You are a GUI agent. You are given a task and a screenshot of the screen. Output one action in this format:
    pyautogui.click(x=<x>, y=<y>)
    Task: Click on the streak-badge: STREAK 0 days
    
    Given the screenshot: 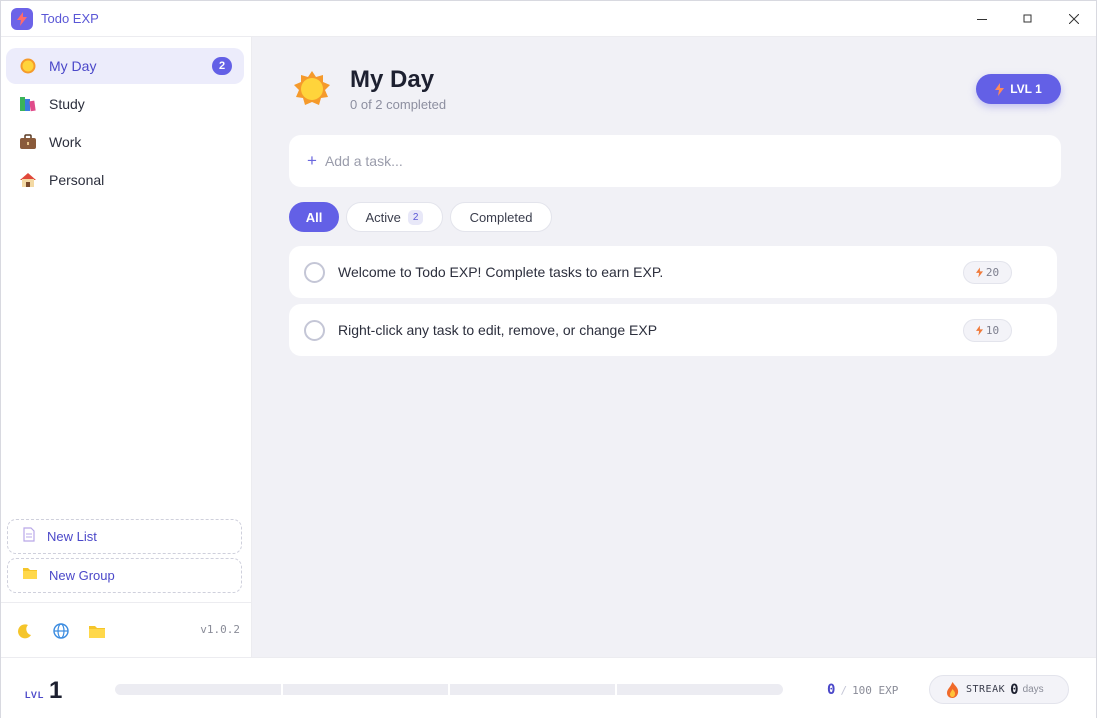 What is the action you would take?
    pyautogui.click(x=999, y=689)
    